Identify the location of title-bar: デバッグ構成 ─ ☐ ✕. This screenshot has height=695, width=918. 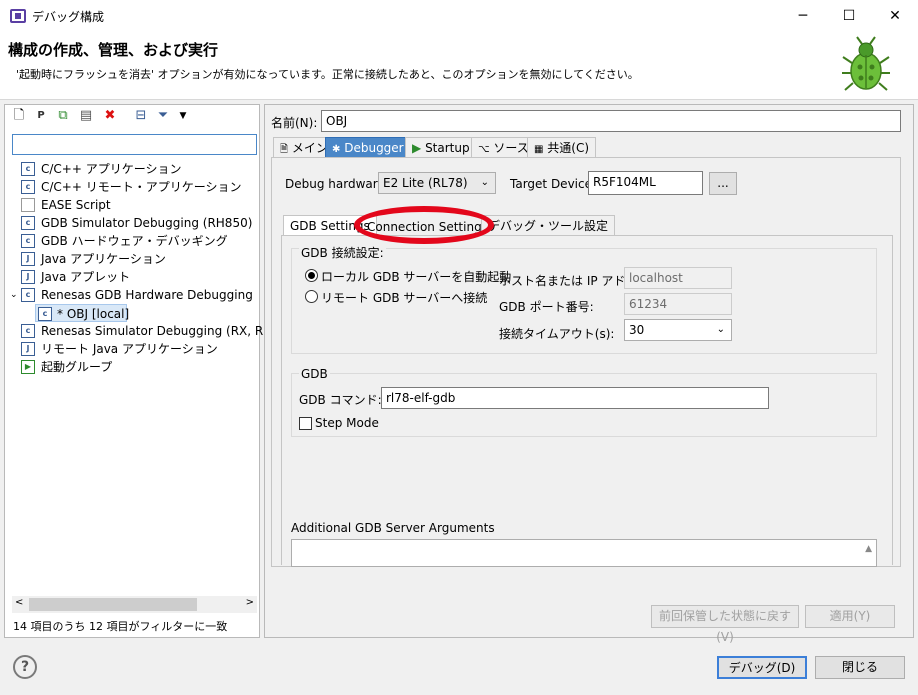
(459, 16).